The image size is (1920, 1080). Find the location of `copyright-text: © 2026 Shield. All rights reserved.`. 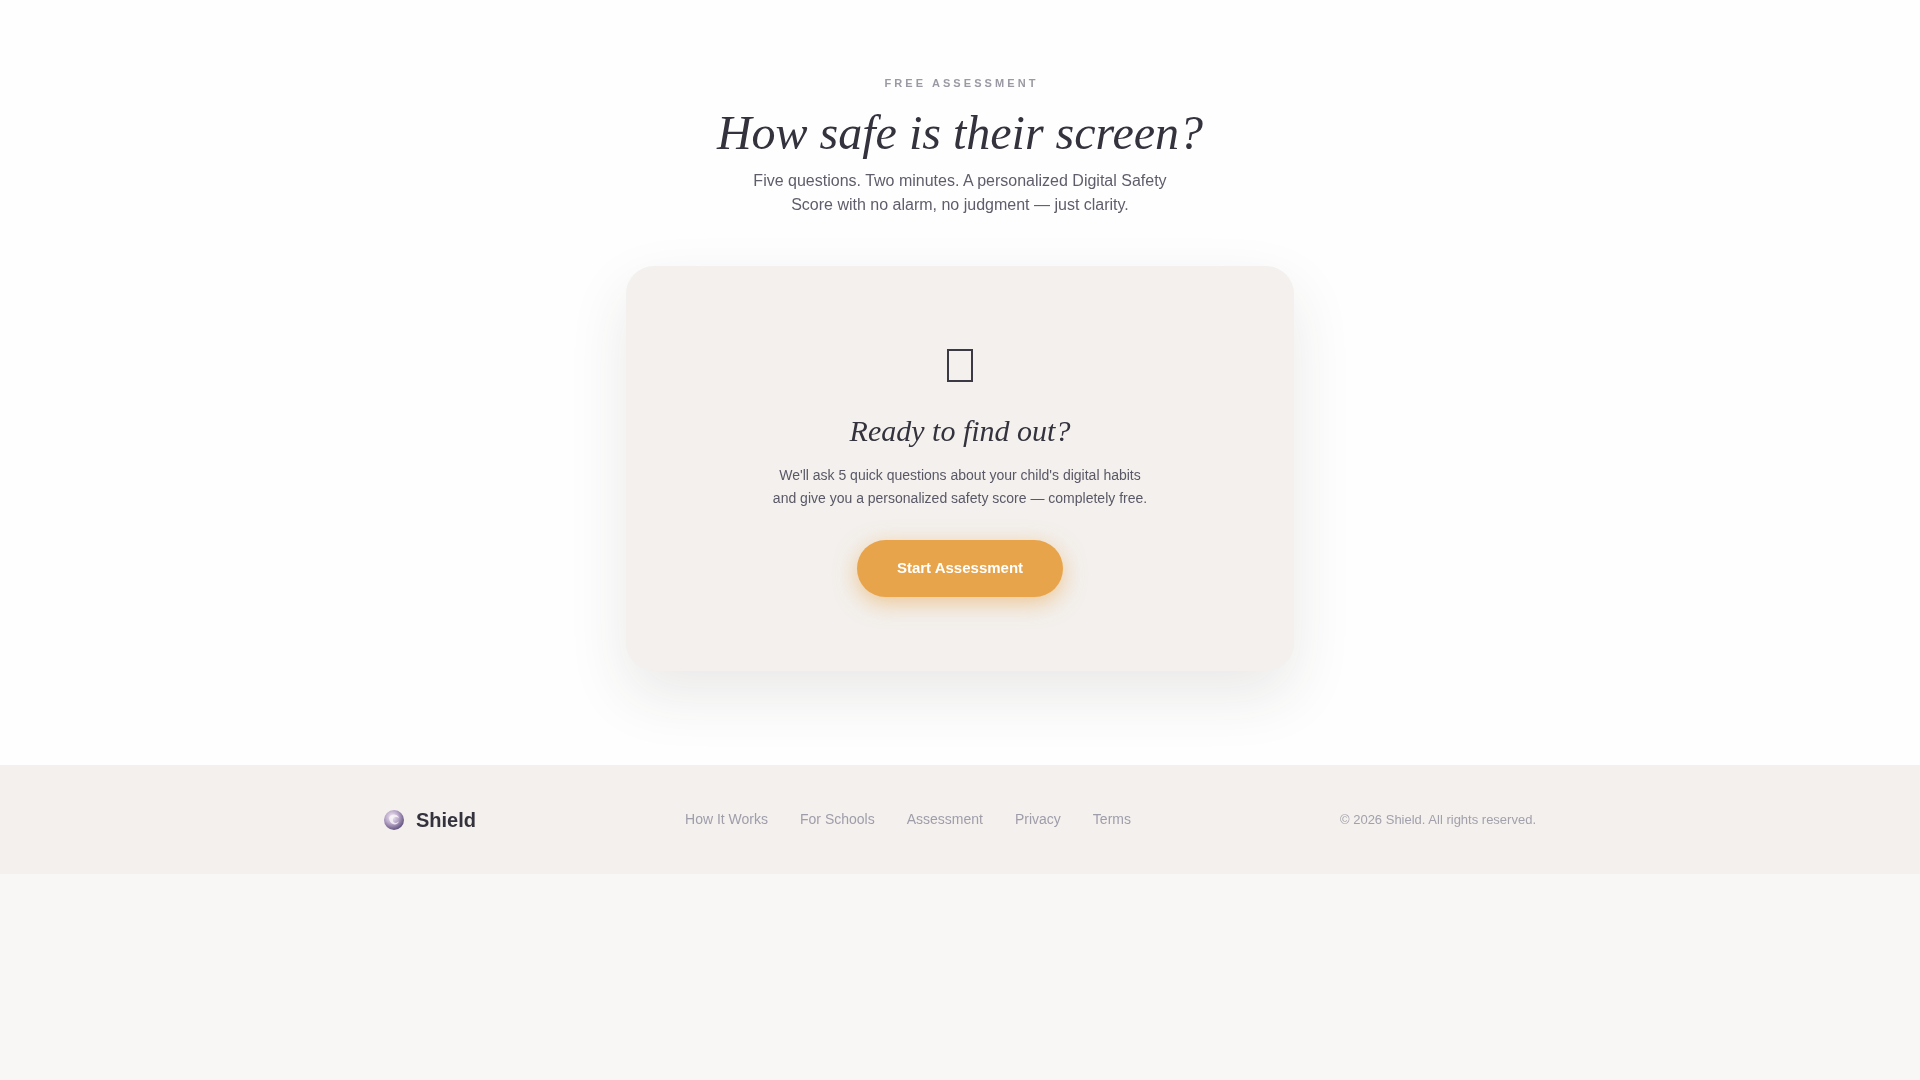

copyright-text: © 2026 Shield. All rights reserved. is located at coordinates (1438, 819).